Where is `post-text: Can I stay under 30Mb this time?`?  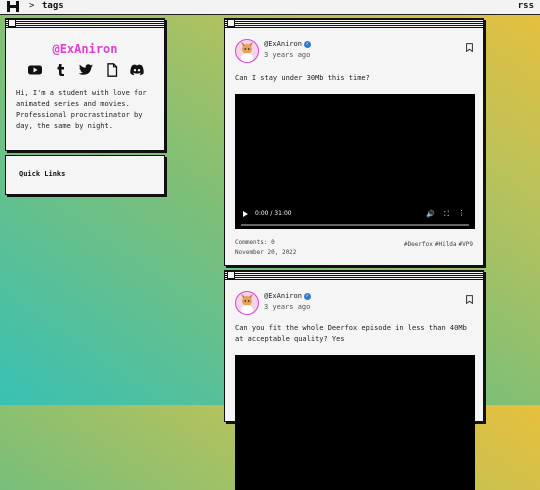 post-text: Can I stay under 30Mb this time? is located at coordinates (302, 78).